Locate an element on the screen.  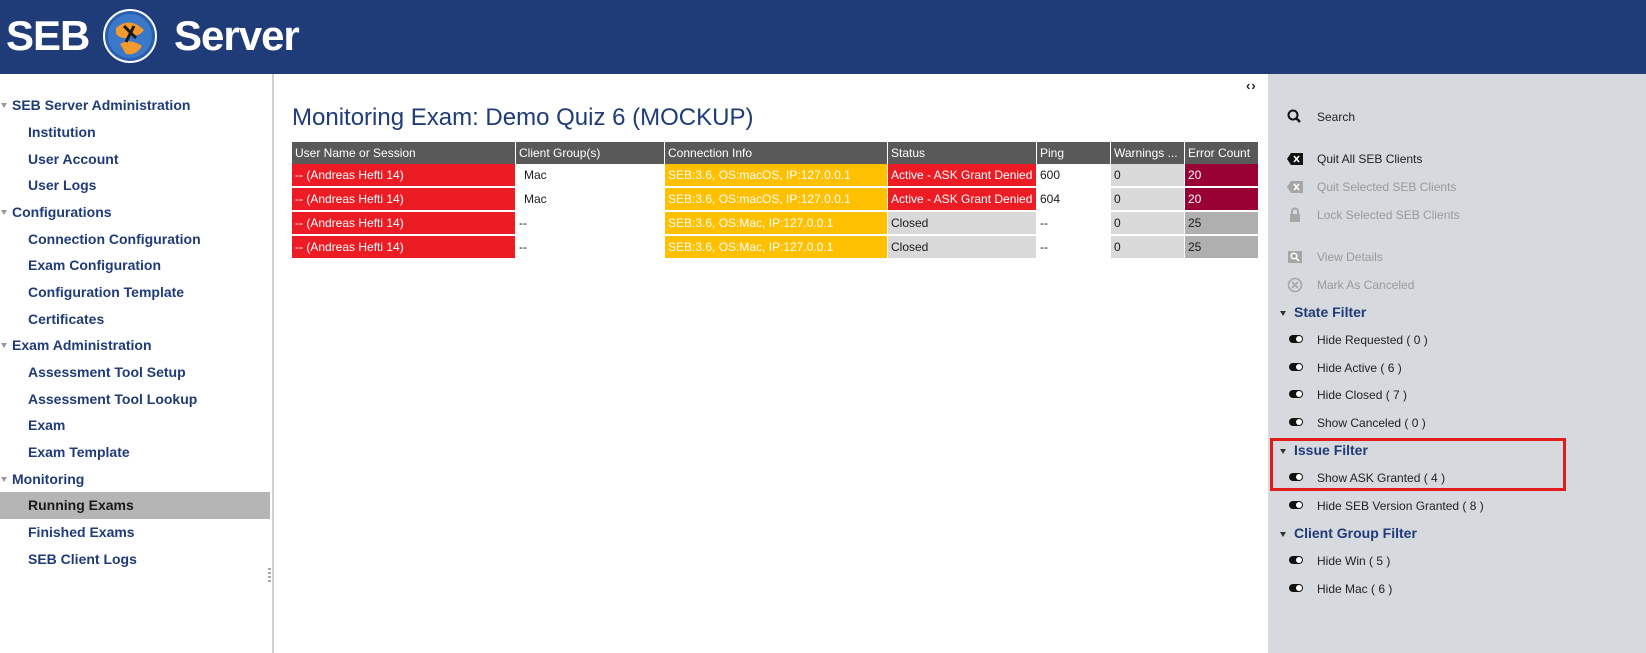
issue-filter-highlight-box is located at coordinates (1418, 464).